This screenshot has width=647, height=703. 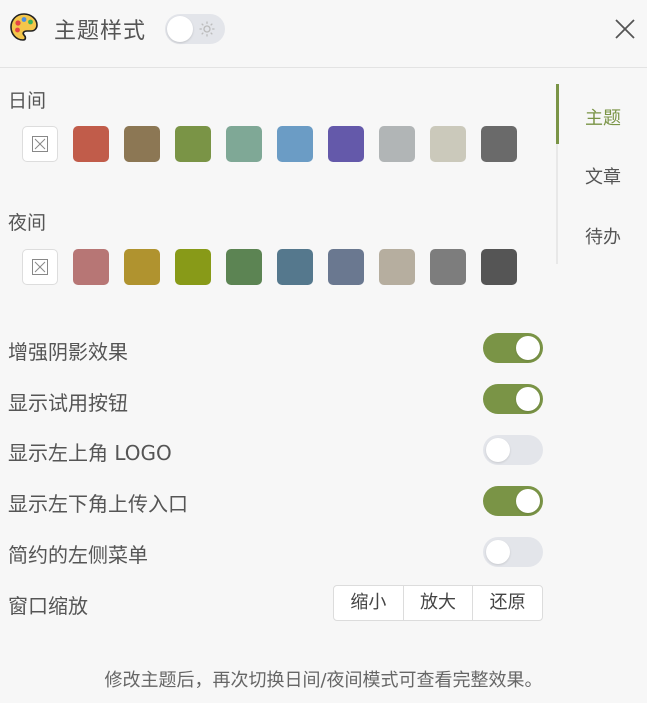 What do you see at coordinates (27, 101) in the screenshot?
I see `day-section-label: 日间` at bounding box center [27, 101].